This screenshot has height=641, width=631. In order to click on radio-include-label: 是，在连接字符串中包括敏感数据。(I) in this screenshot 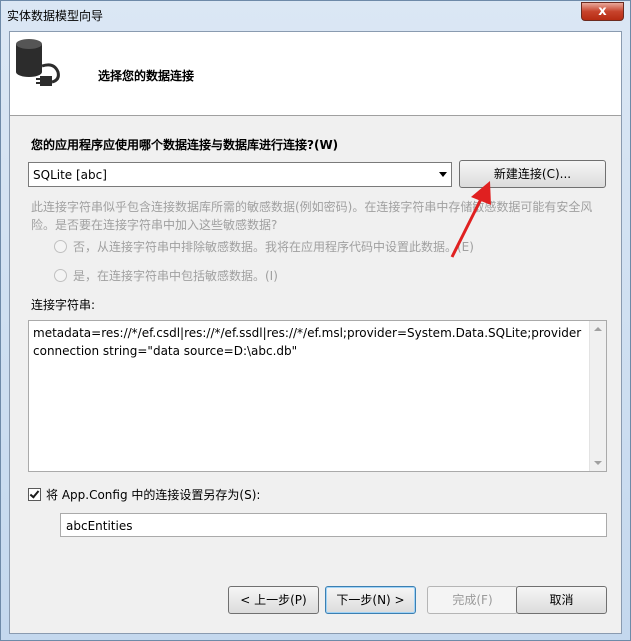, I will do `click(175, 276)`.